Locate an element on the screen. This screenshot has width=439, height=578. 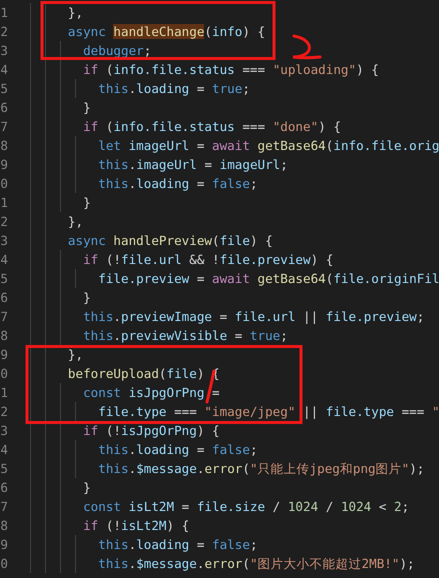
code-line: file.type === "image/jpeg" || file.type === " is located at coordinates (268, 411).